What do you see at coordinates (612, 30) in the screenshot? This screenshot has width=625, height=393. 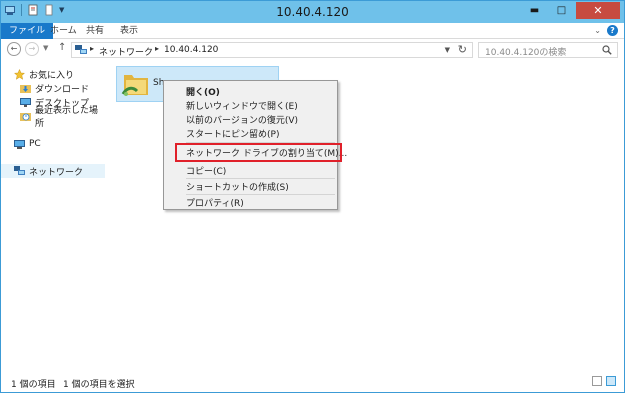 I see `help-icon: ?` at bounding box center [612, 30].